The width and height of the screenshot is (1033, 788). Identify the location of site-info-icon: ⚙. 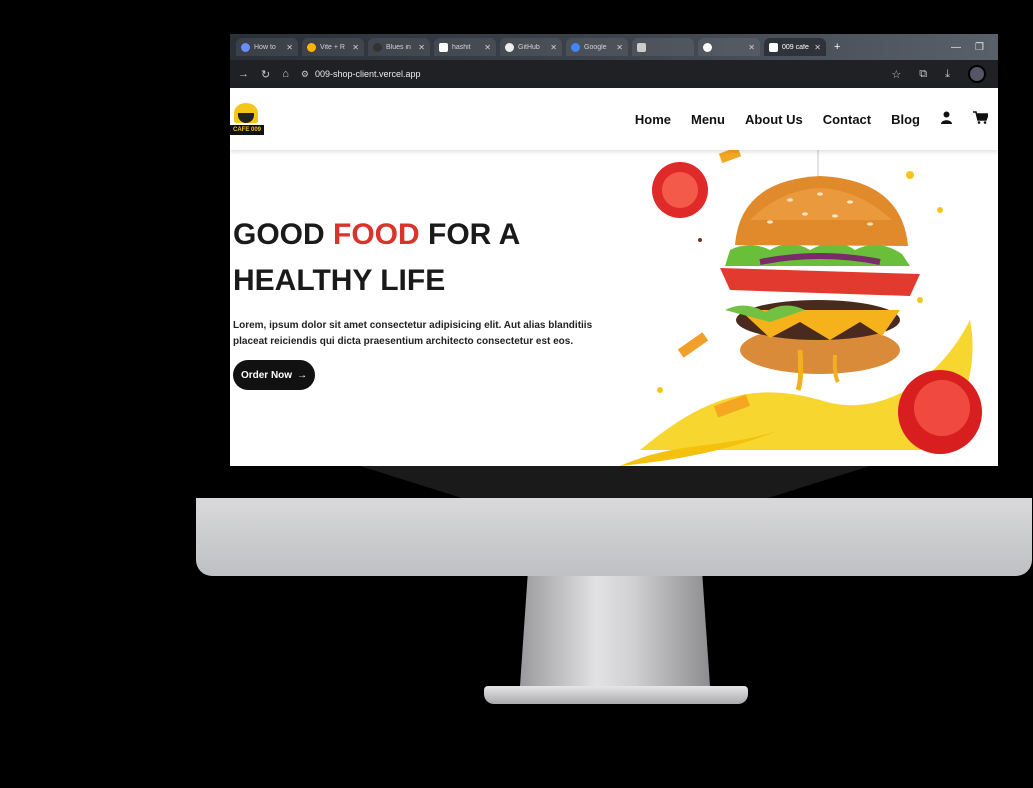
(305, 74).